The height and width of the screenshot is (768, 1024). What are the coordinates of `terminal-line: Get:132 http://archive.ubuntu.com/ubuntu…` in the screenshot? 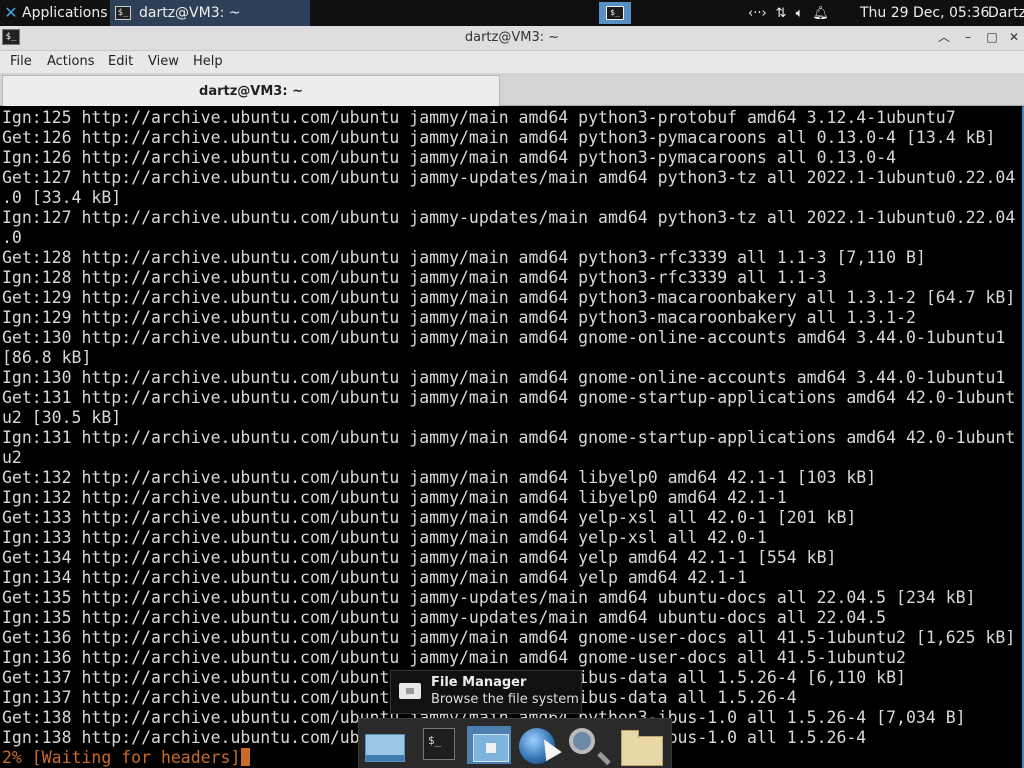 It's located at (439, 477).